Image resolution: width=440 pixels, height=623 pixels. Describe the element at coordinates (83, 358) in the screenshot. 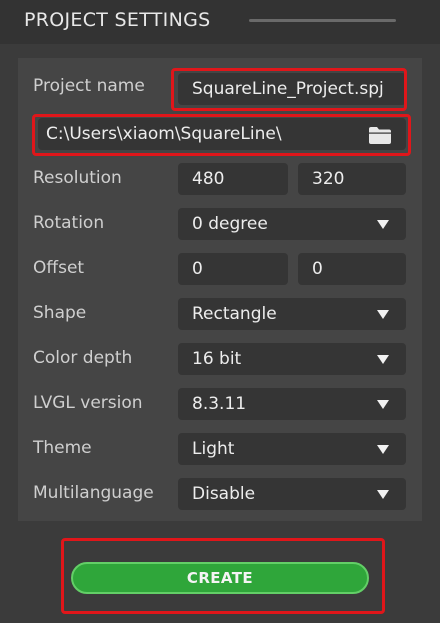

I see `color-depth-label: Color depth` at that location.